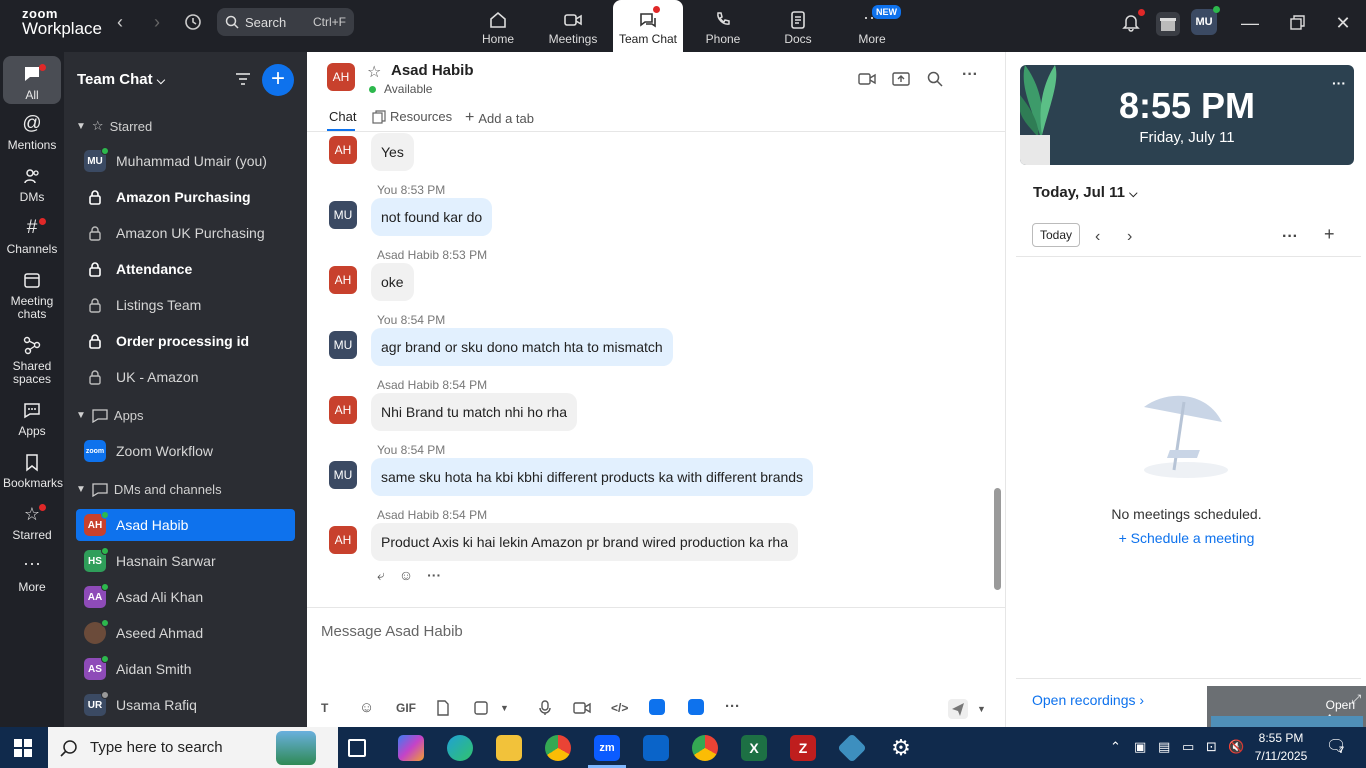 The width and height of the screenshot is (1366, 768). What do you see at coordinates (499, 118) in the screenshot?
I see `tab-add: + Add a tab` at bounding box center [499, 118].